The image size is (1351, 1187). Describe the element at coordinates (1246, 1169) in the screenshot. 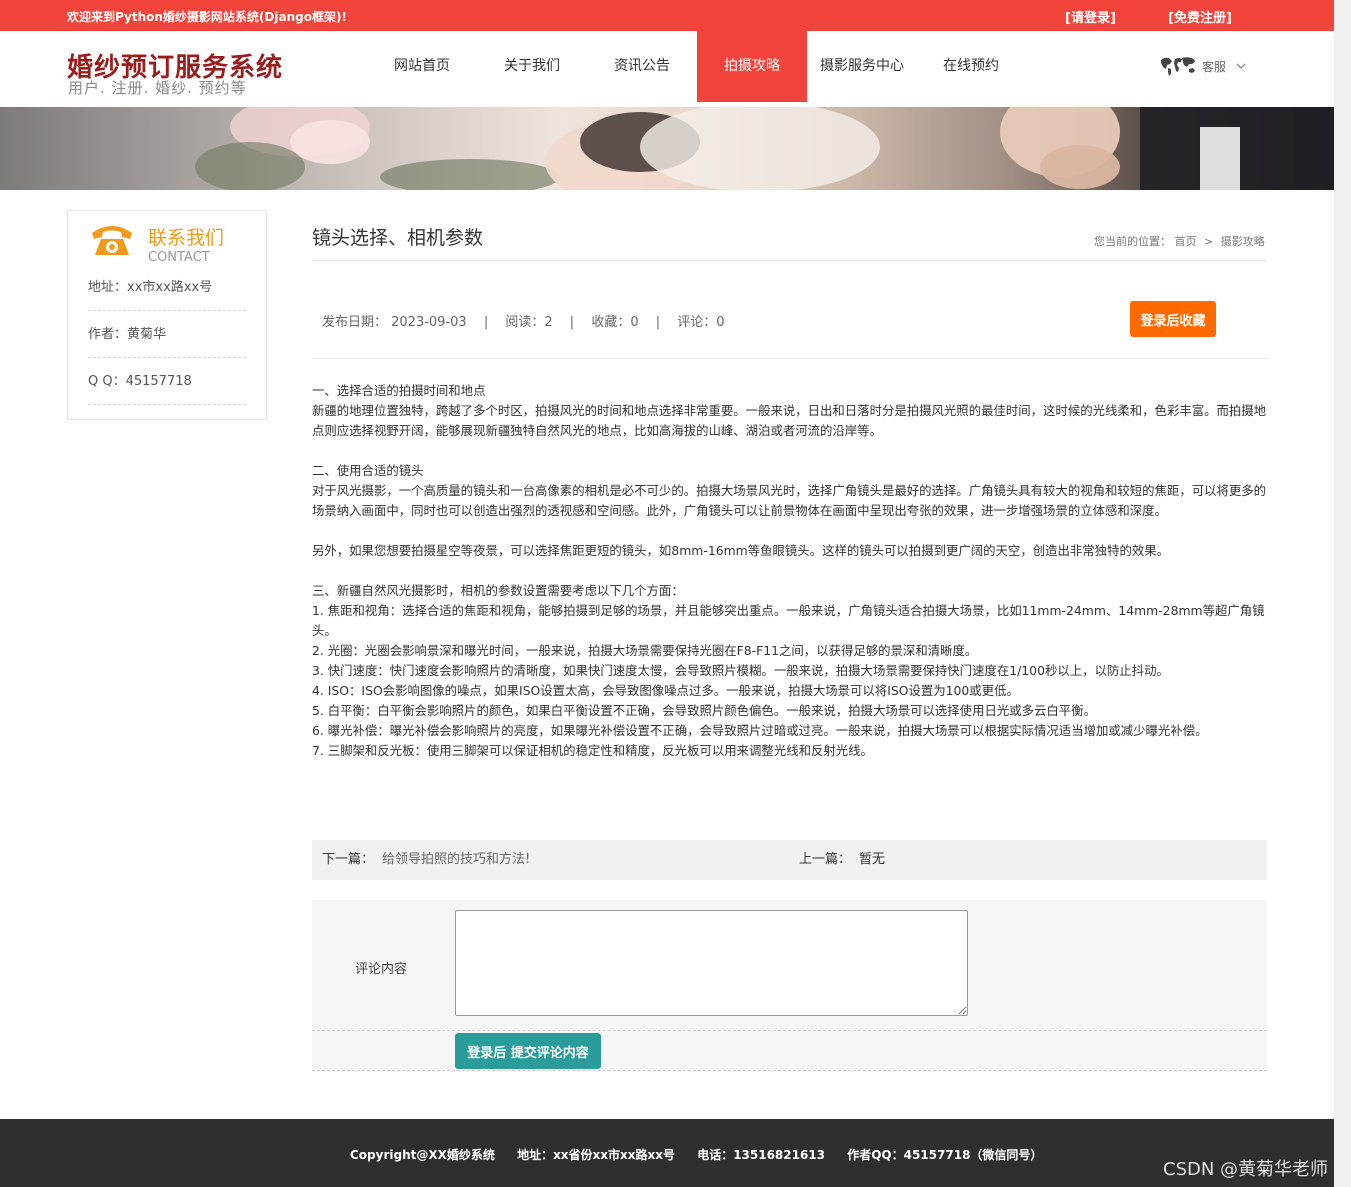

I see `watermark: CSDN @黄菊华老师` at that location.